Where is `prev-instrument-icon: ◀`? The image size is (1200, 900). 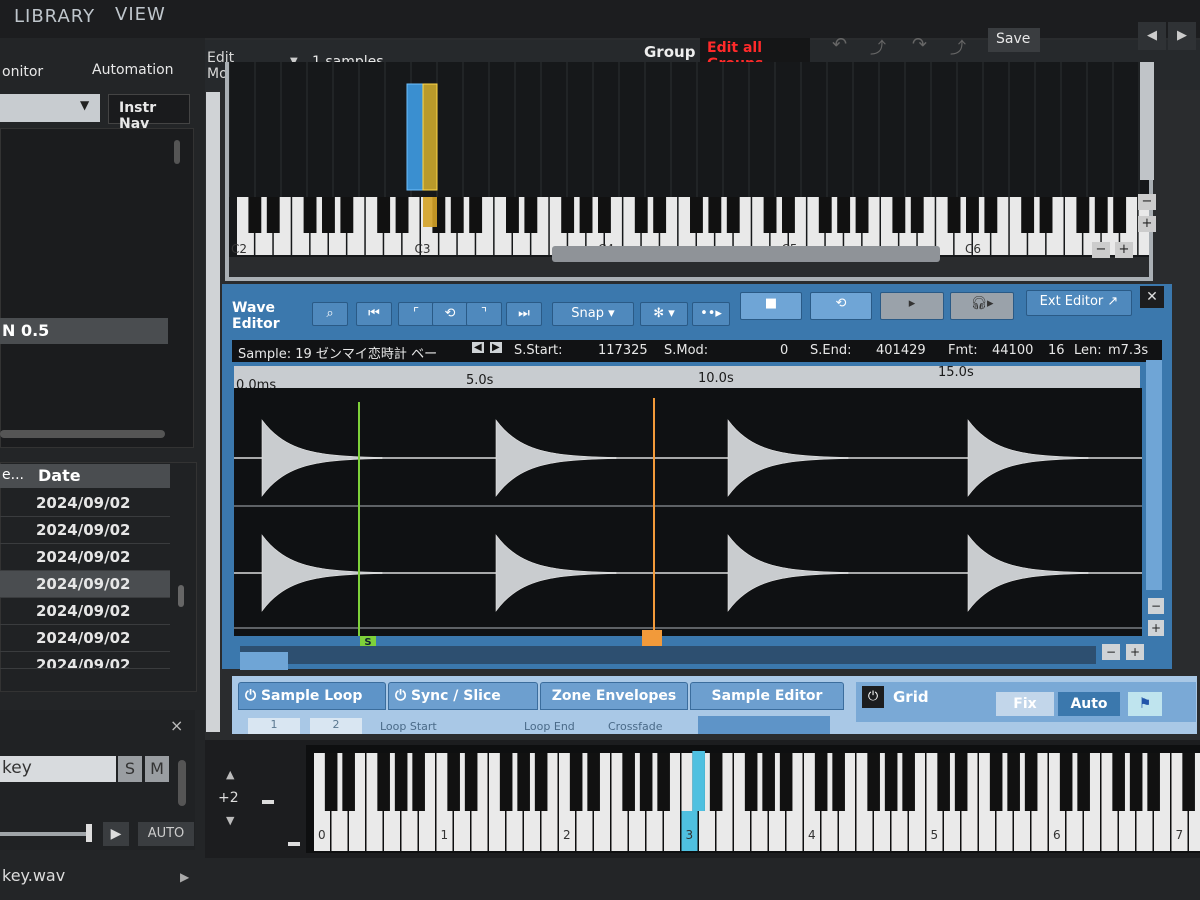 prev-instrument-icon: ◀ is located at coordinates (1152, 36).